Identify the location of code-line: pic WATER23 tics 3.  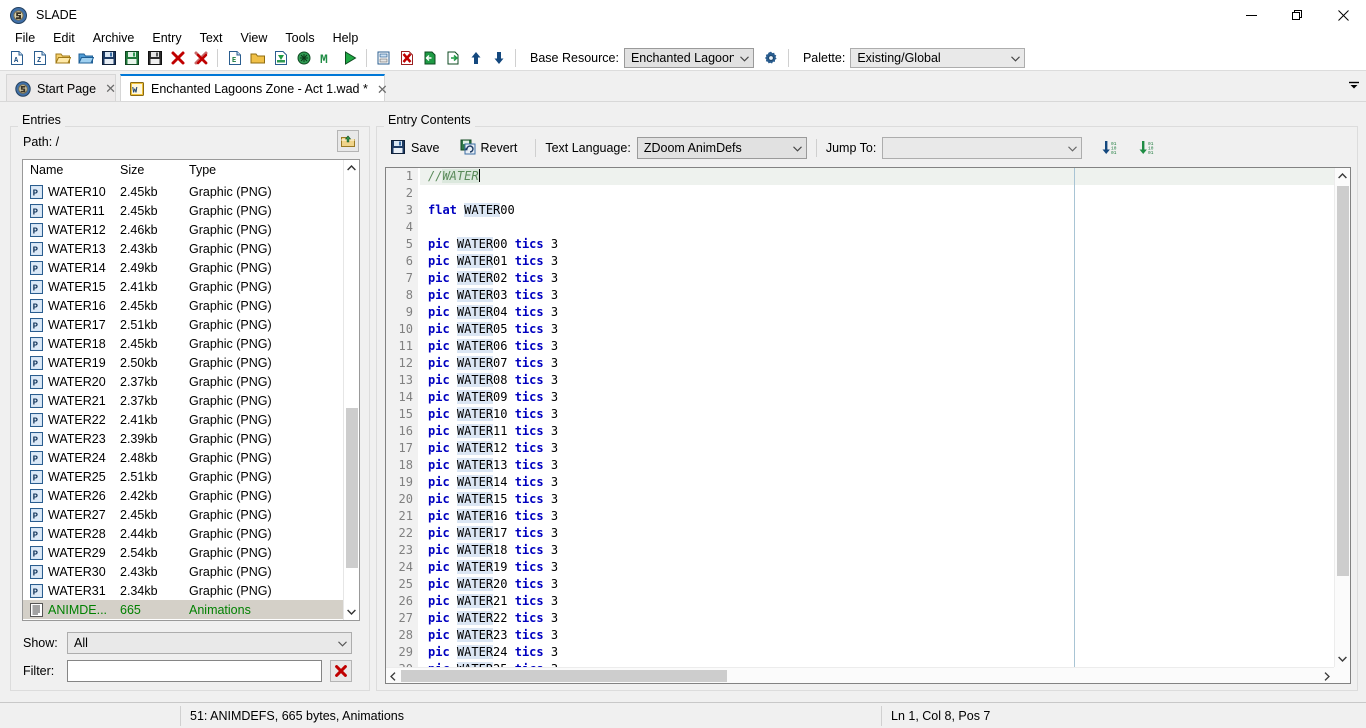
(877, 635).